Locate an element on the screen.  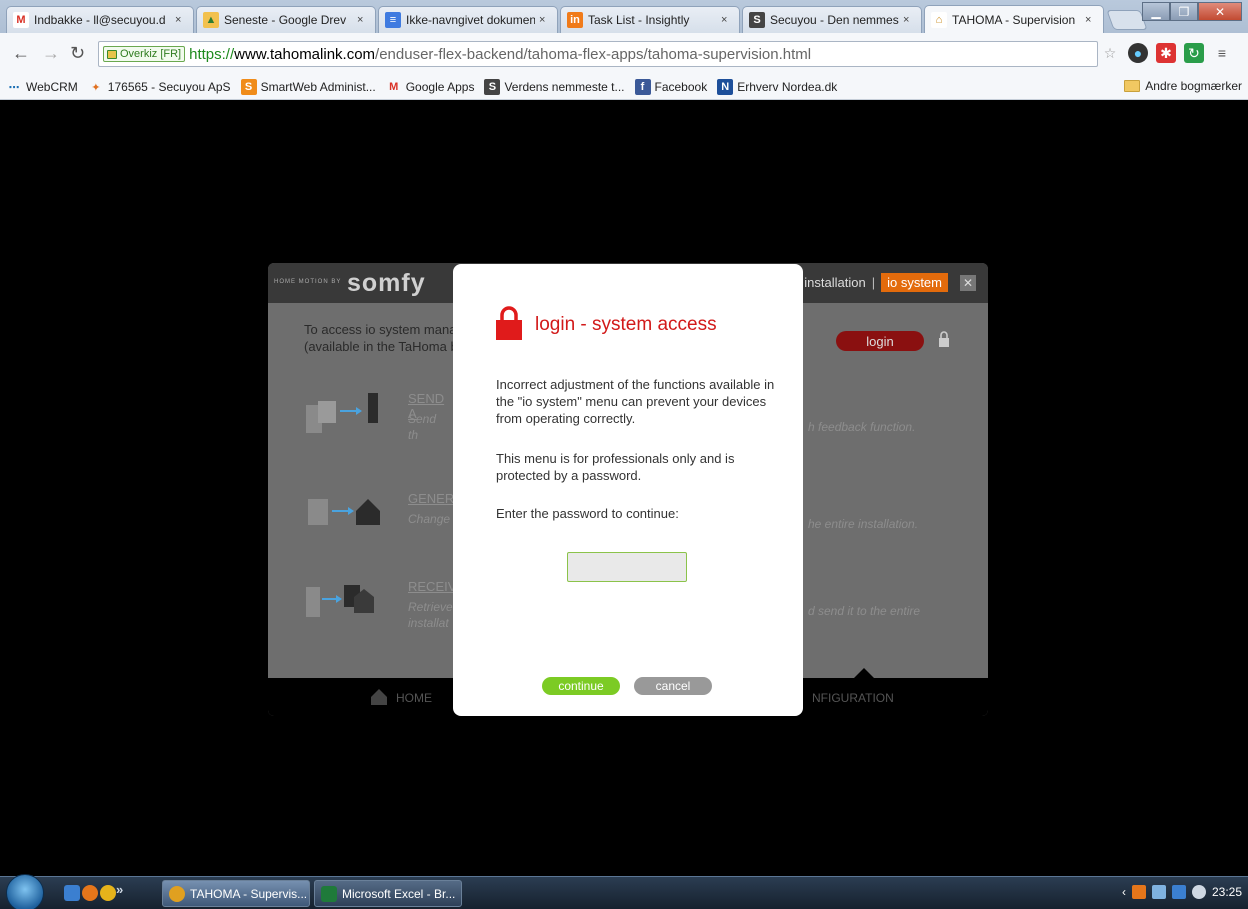
cancel-button: cancel is located at coordinates (673, 686).